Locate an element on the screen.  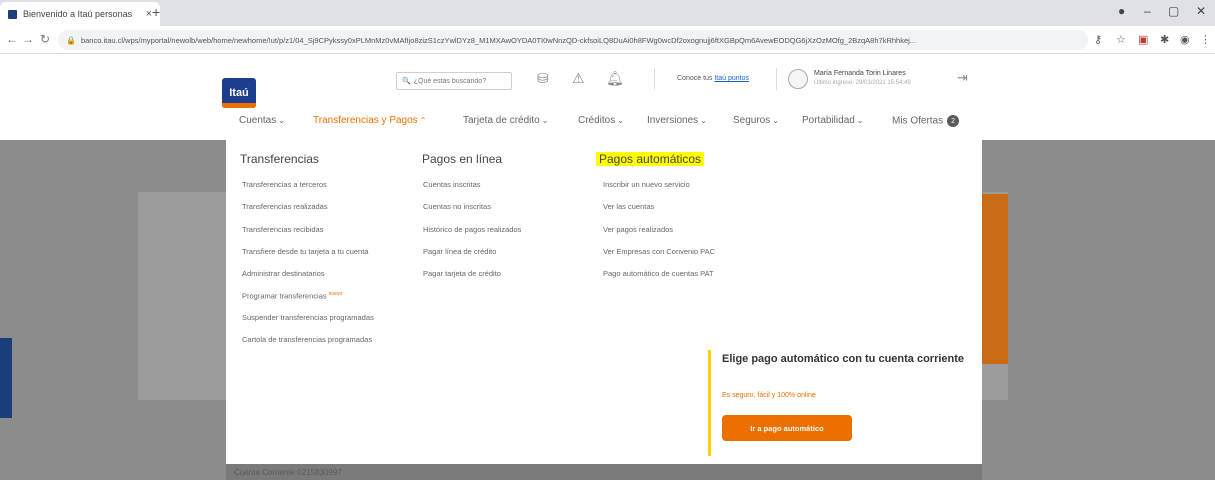
nav-label: Cuentas is located at coordinates (258, 120).